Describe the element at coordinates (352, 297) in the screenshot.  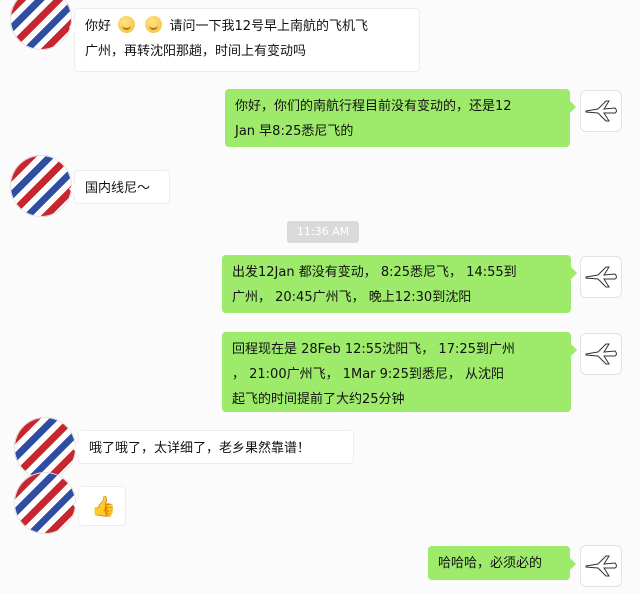
I see `message-line: 广州， 20:45广州飞， 晚上12:30到沈阳` at that location.